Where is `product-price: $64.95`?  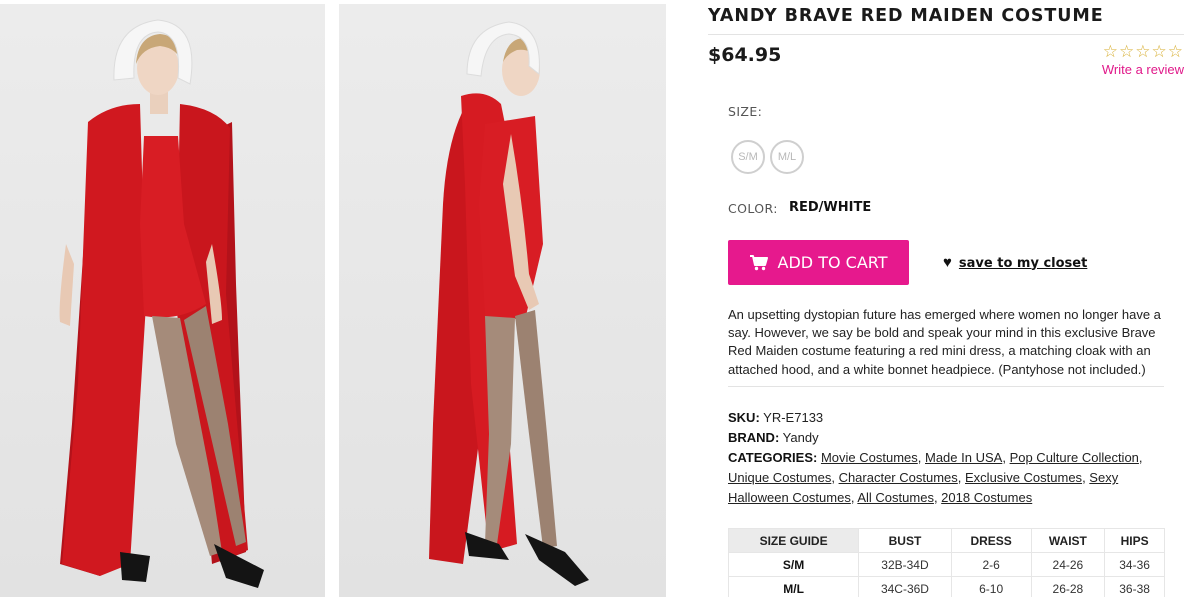 product-price: $64.95 is located at coordinates (745, 55).